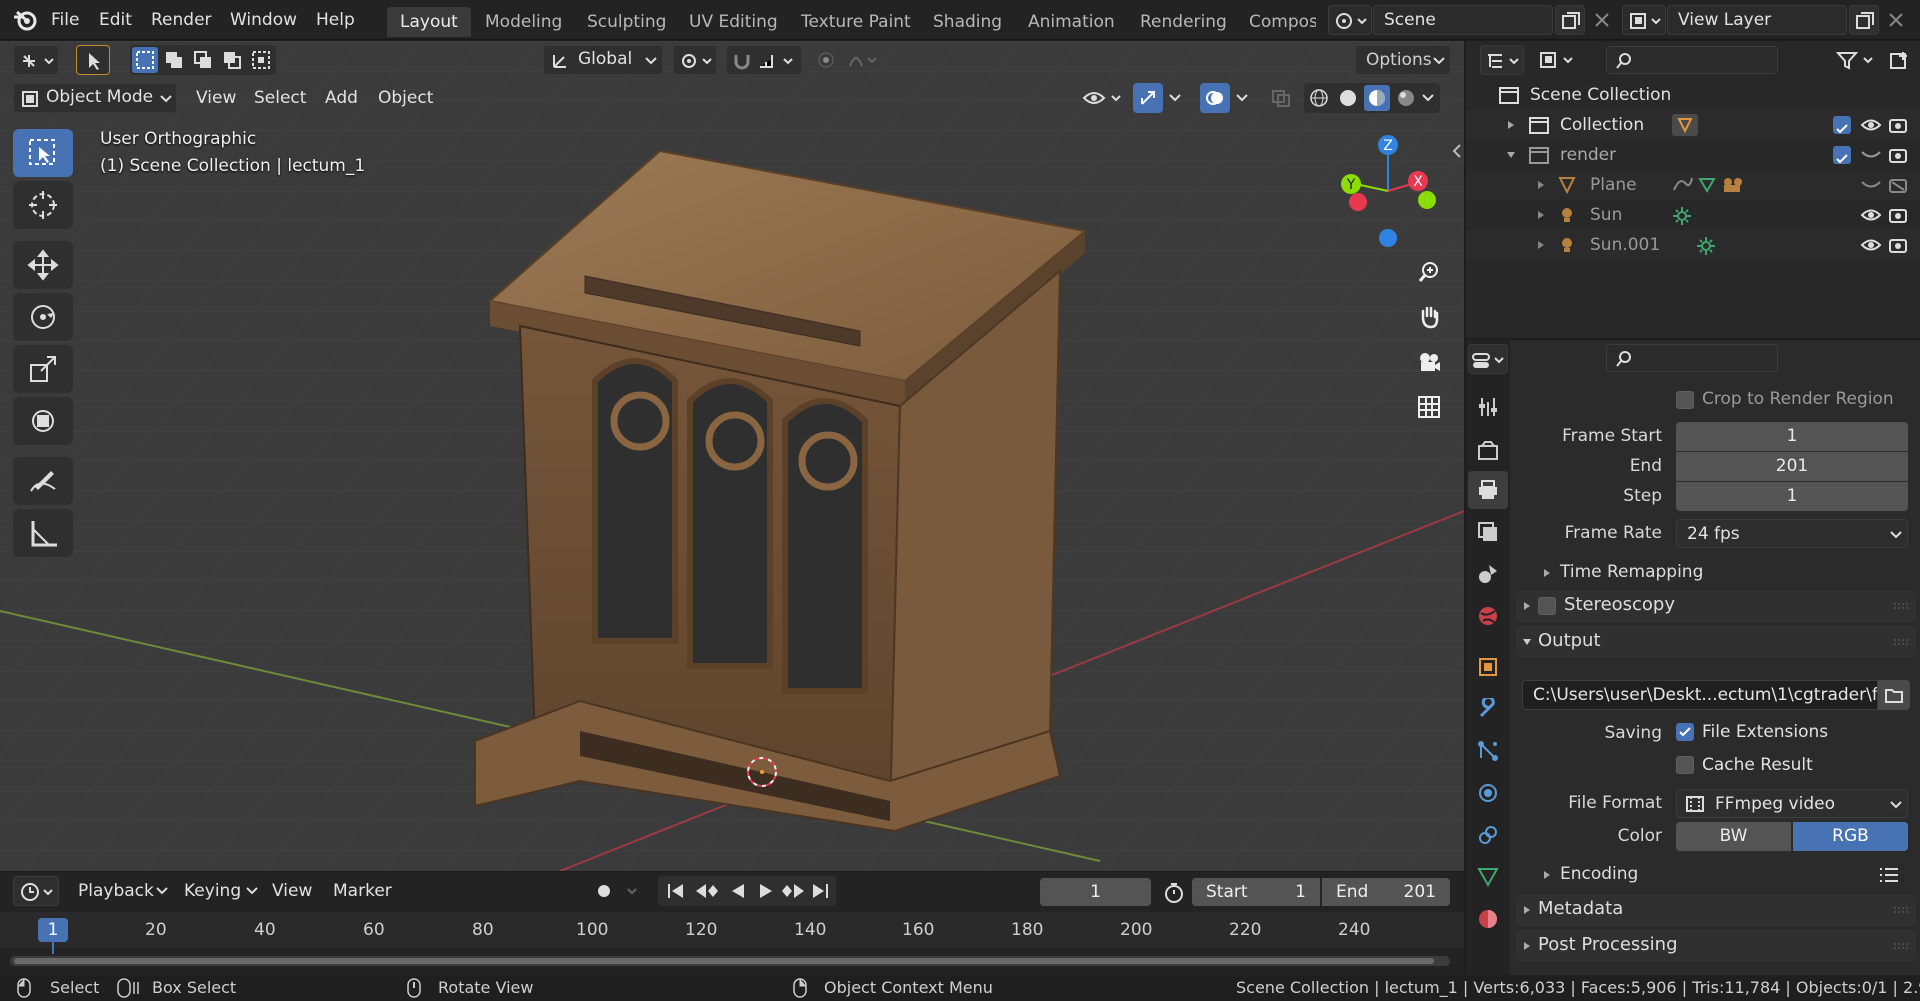 The height and width of the screenshot is (1001, 1920). I want to click on tab-compositing: Compos, so click(1276, 22).